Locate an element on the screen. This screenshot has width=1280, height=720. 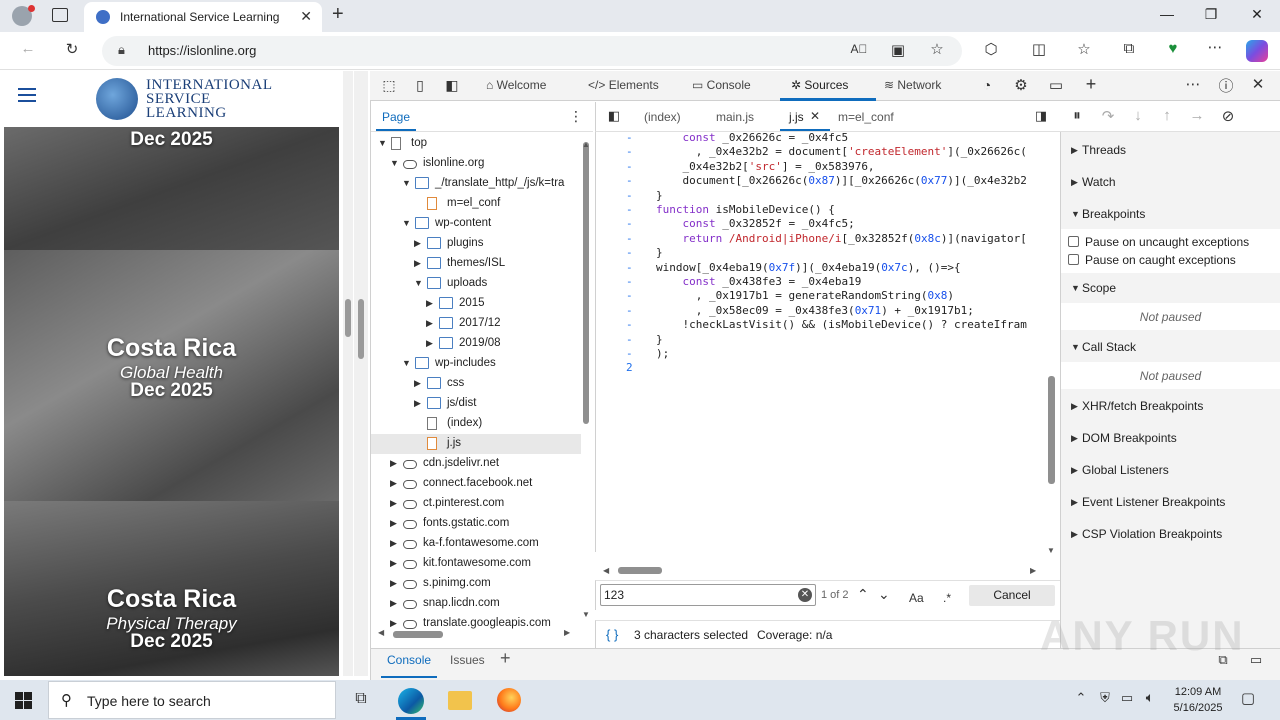
tree-row: ▶ ct.pinterest.com is located at coordinates (476, 504).